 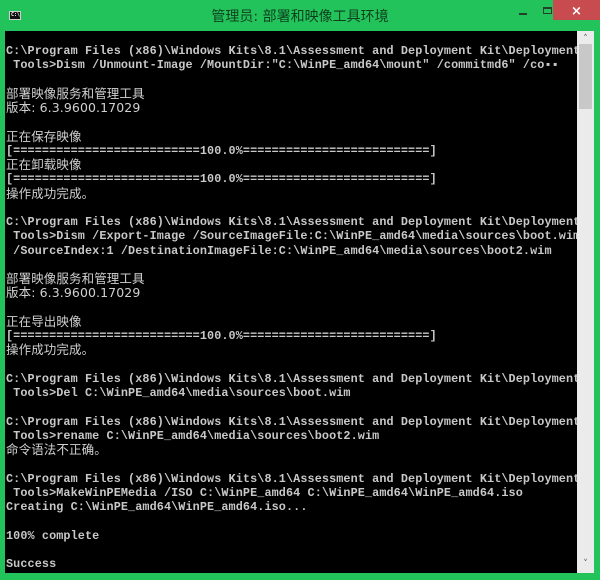 I want to click on console-line: 100% complete, so click(x=53, y=535).